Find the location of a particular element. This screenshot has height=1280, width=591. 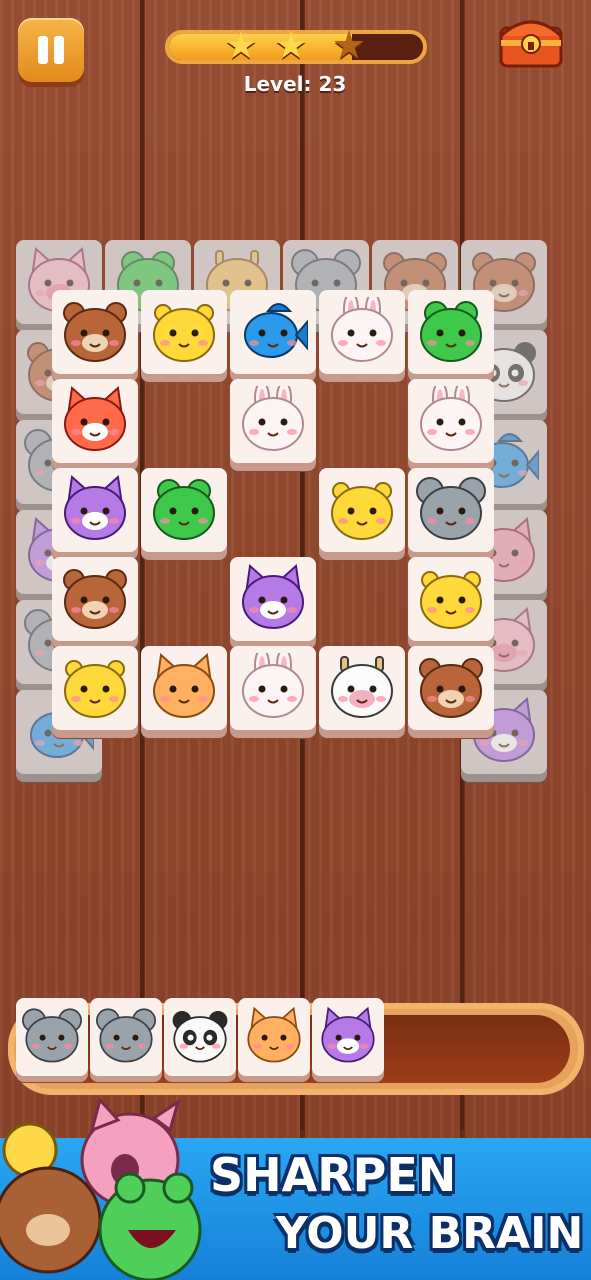

fox-icon is located at coordinates (95, 419).